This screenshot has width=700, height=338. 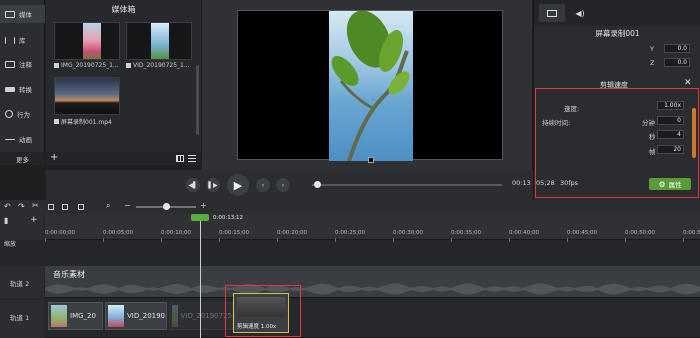 What do you see at coordinates (56, 65) in the screenshot?
I see `image-file-icon` at bounding box center [56, 65].